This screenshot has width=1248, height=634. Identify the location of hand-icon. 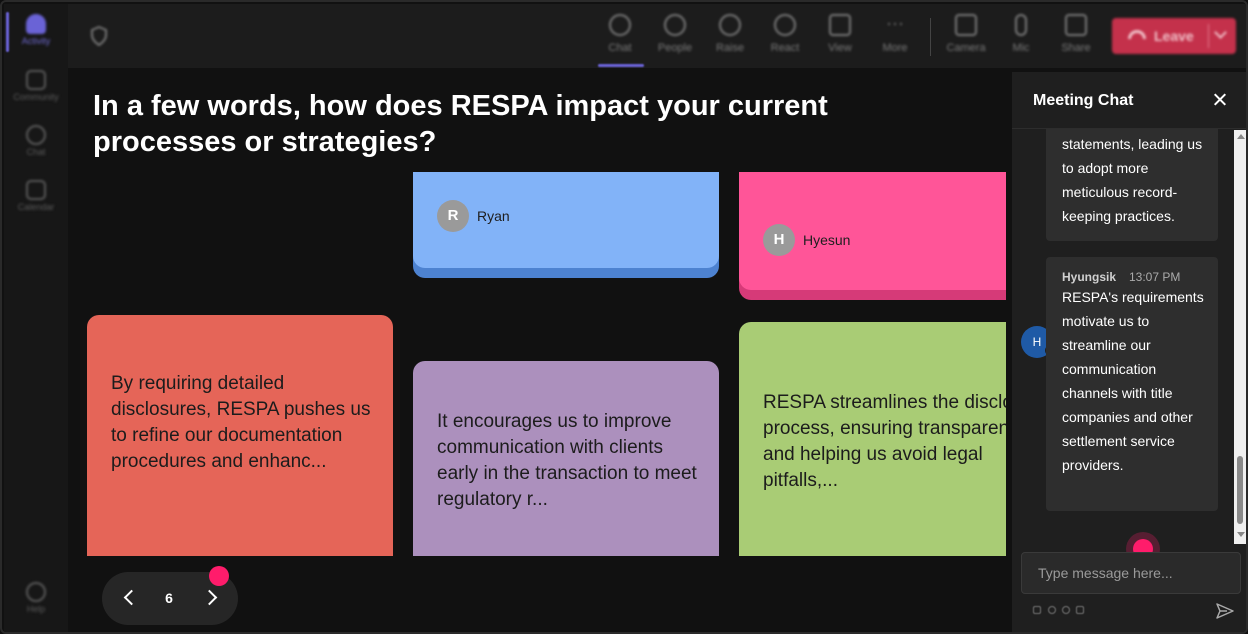
(730, 25).